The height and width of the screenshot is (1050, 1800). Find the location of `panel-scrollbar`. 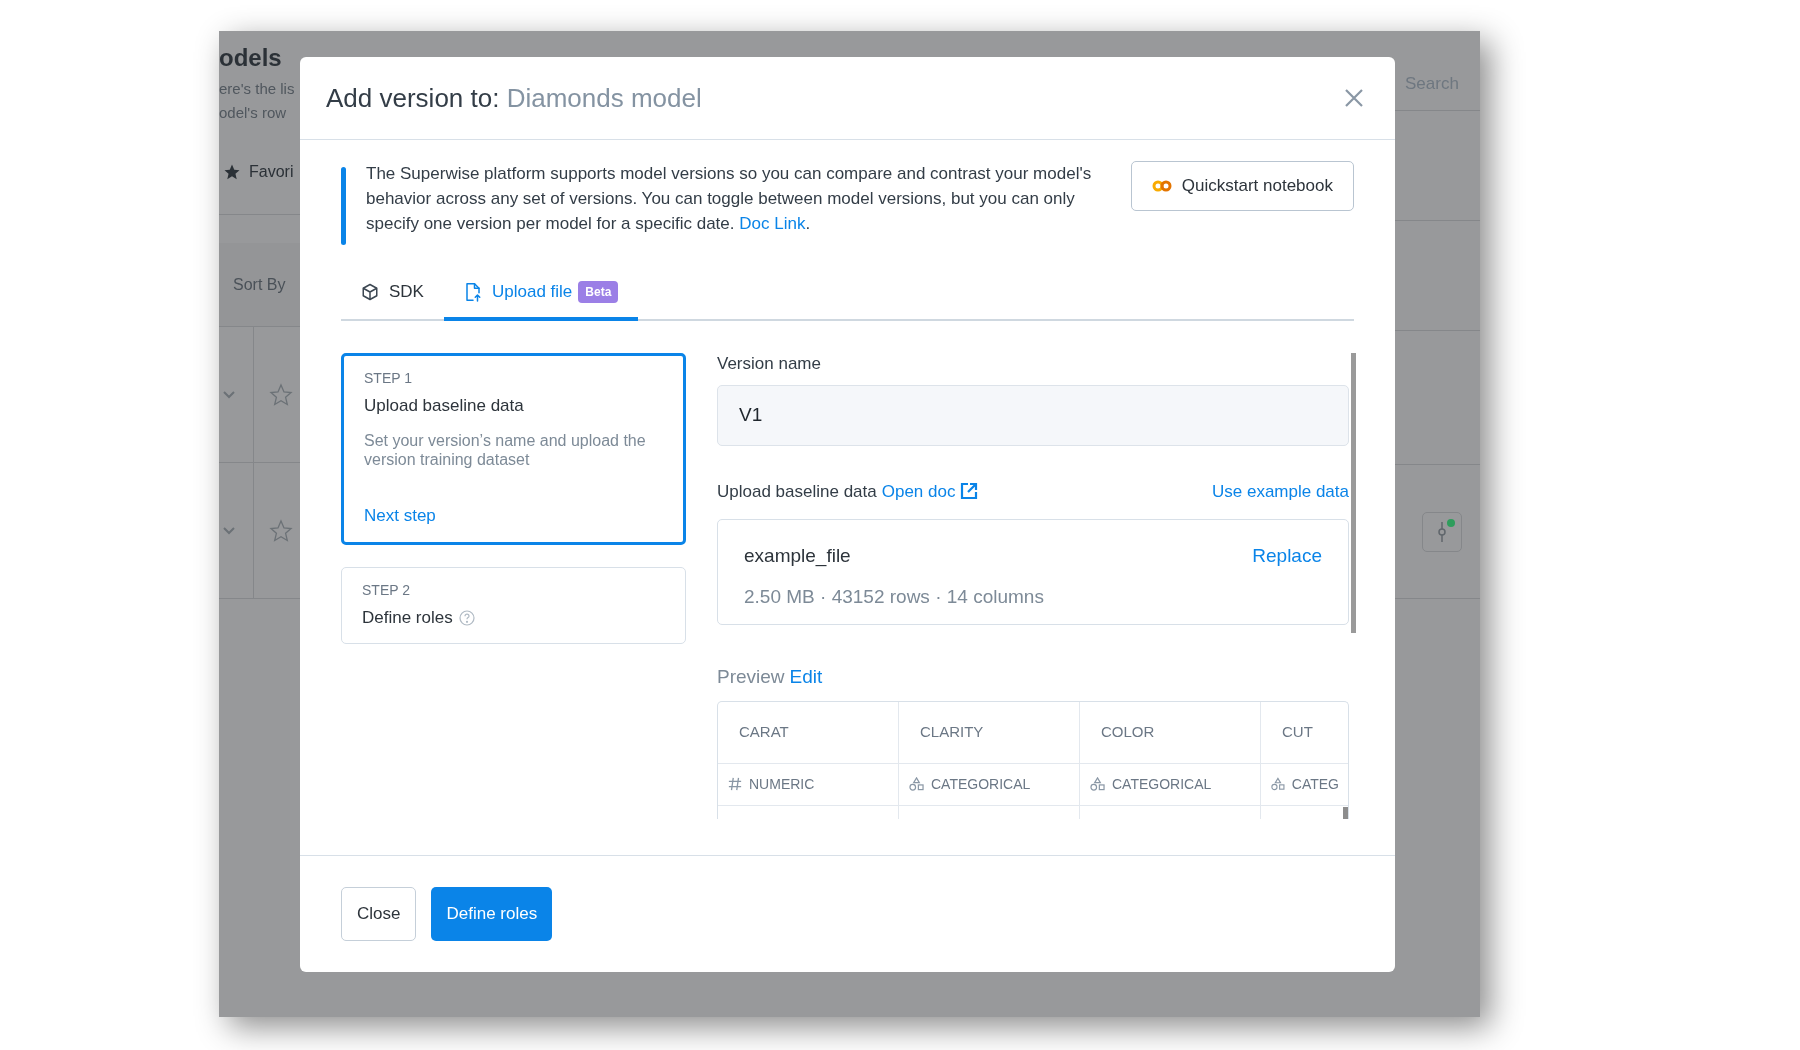

panel-scrollbar is located at coordinates (1353, 493).